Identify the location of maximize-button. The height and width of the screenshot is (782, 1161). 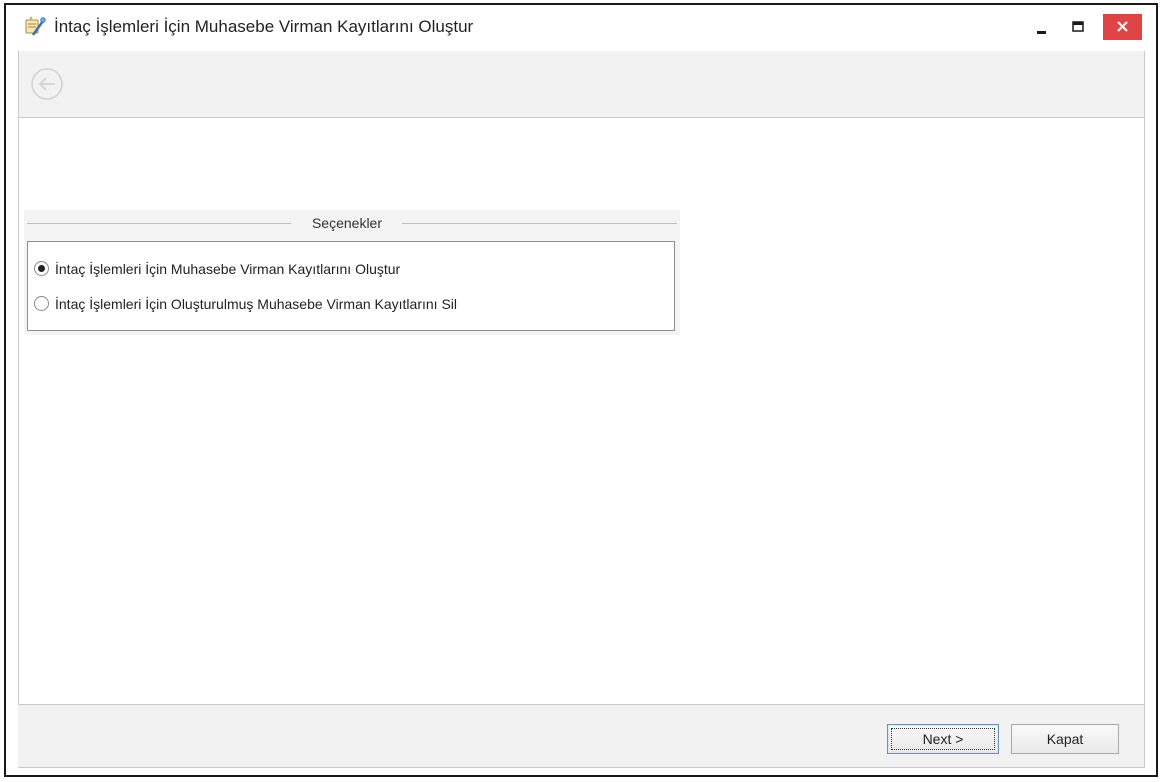
(1078, 27).